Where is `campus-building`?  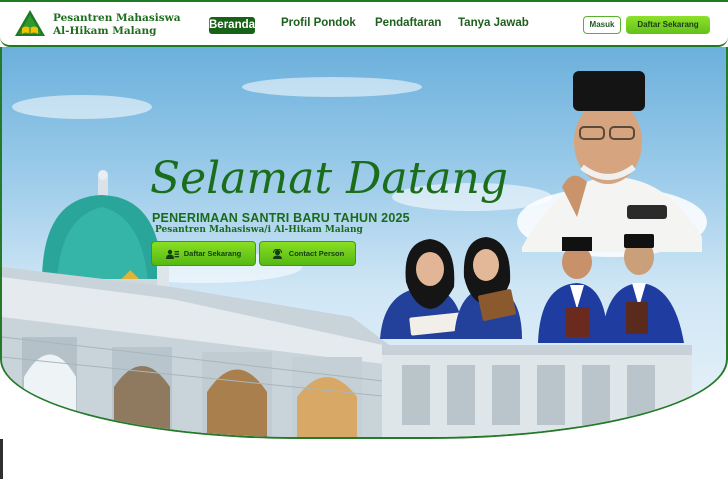
campus-building is located at coordinates (537, 391).